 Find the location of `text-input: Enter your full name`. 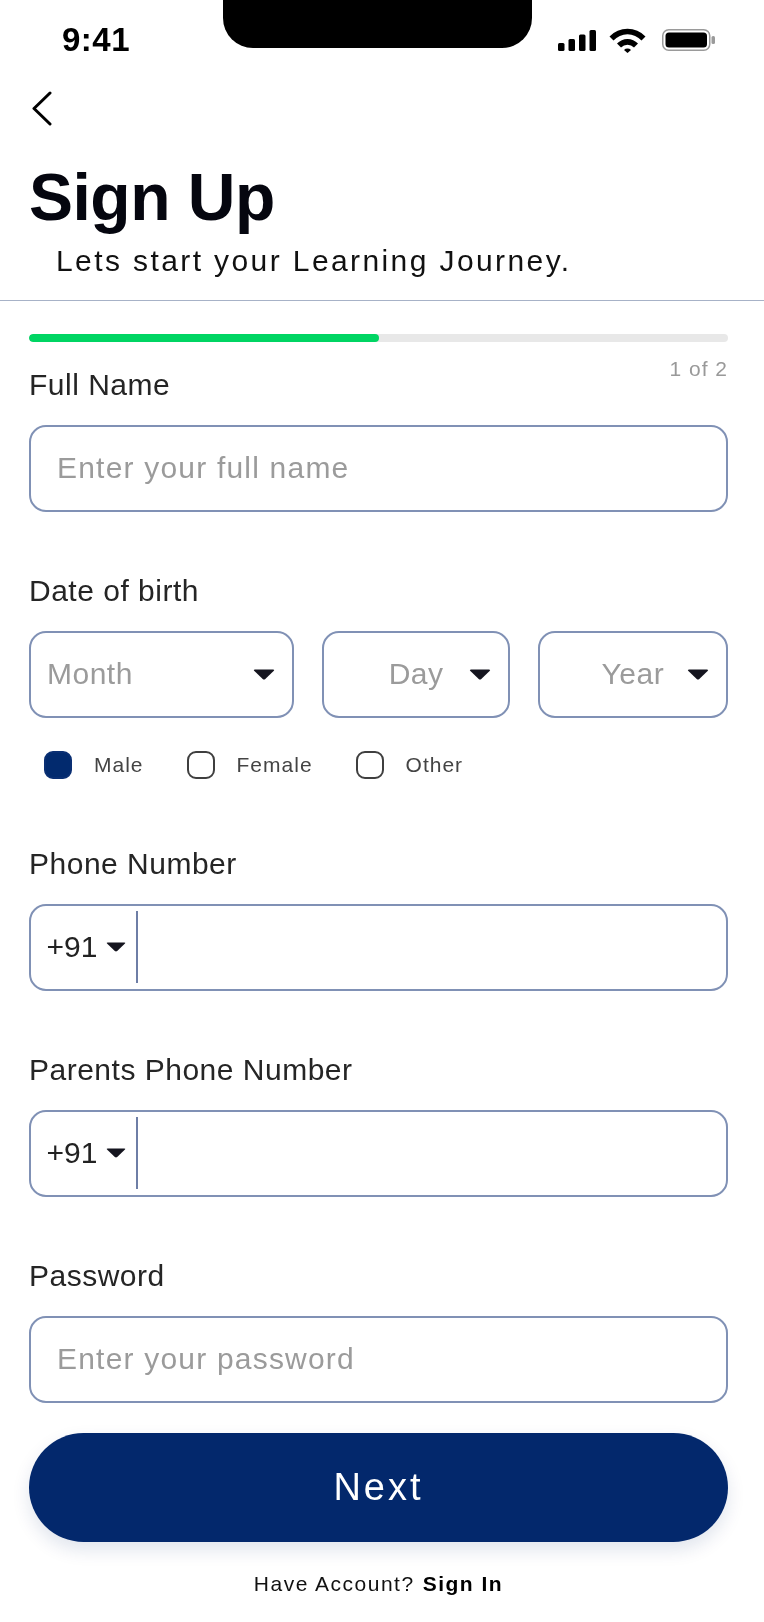

text-input: Enter your full name is located at coordinates (378, 468).